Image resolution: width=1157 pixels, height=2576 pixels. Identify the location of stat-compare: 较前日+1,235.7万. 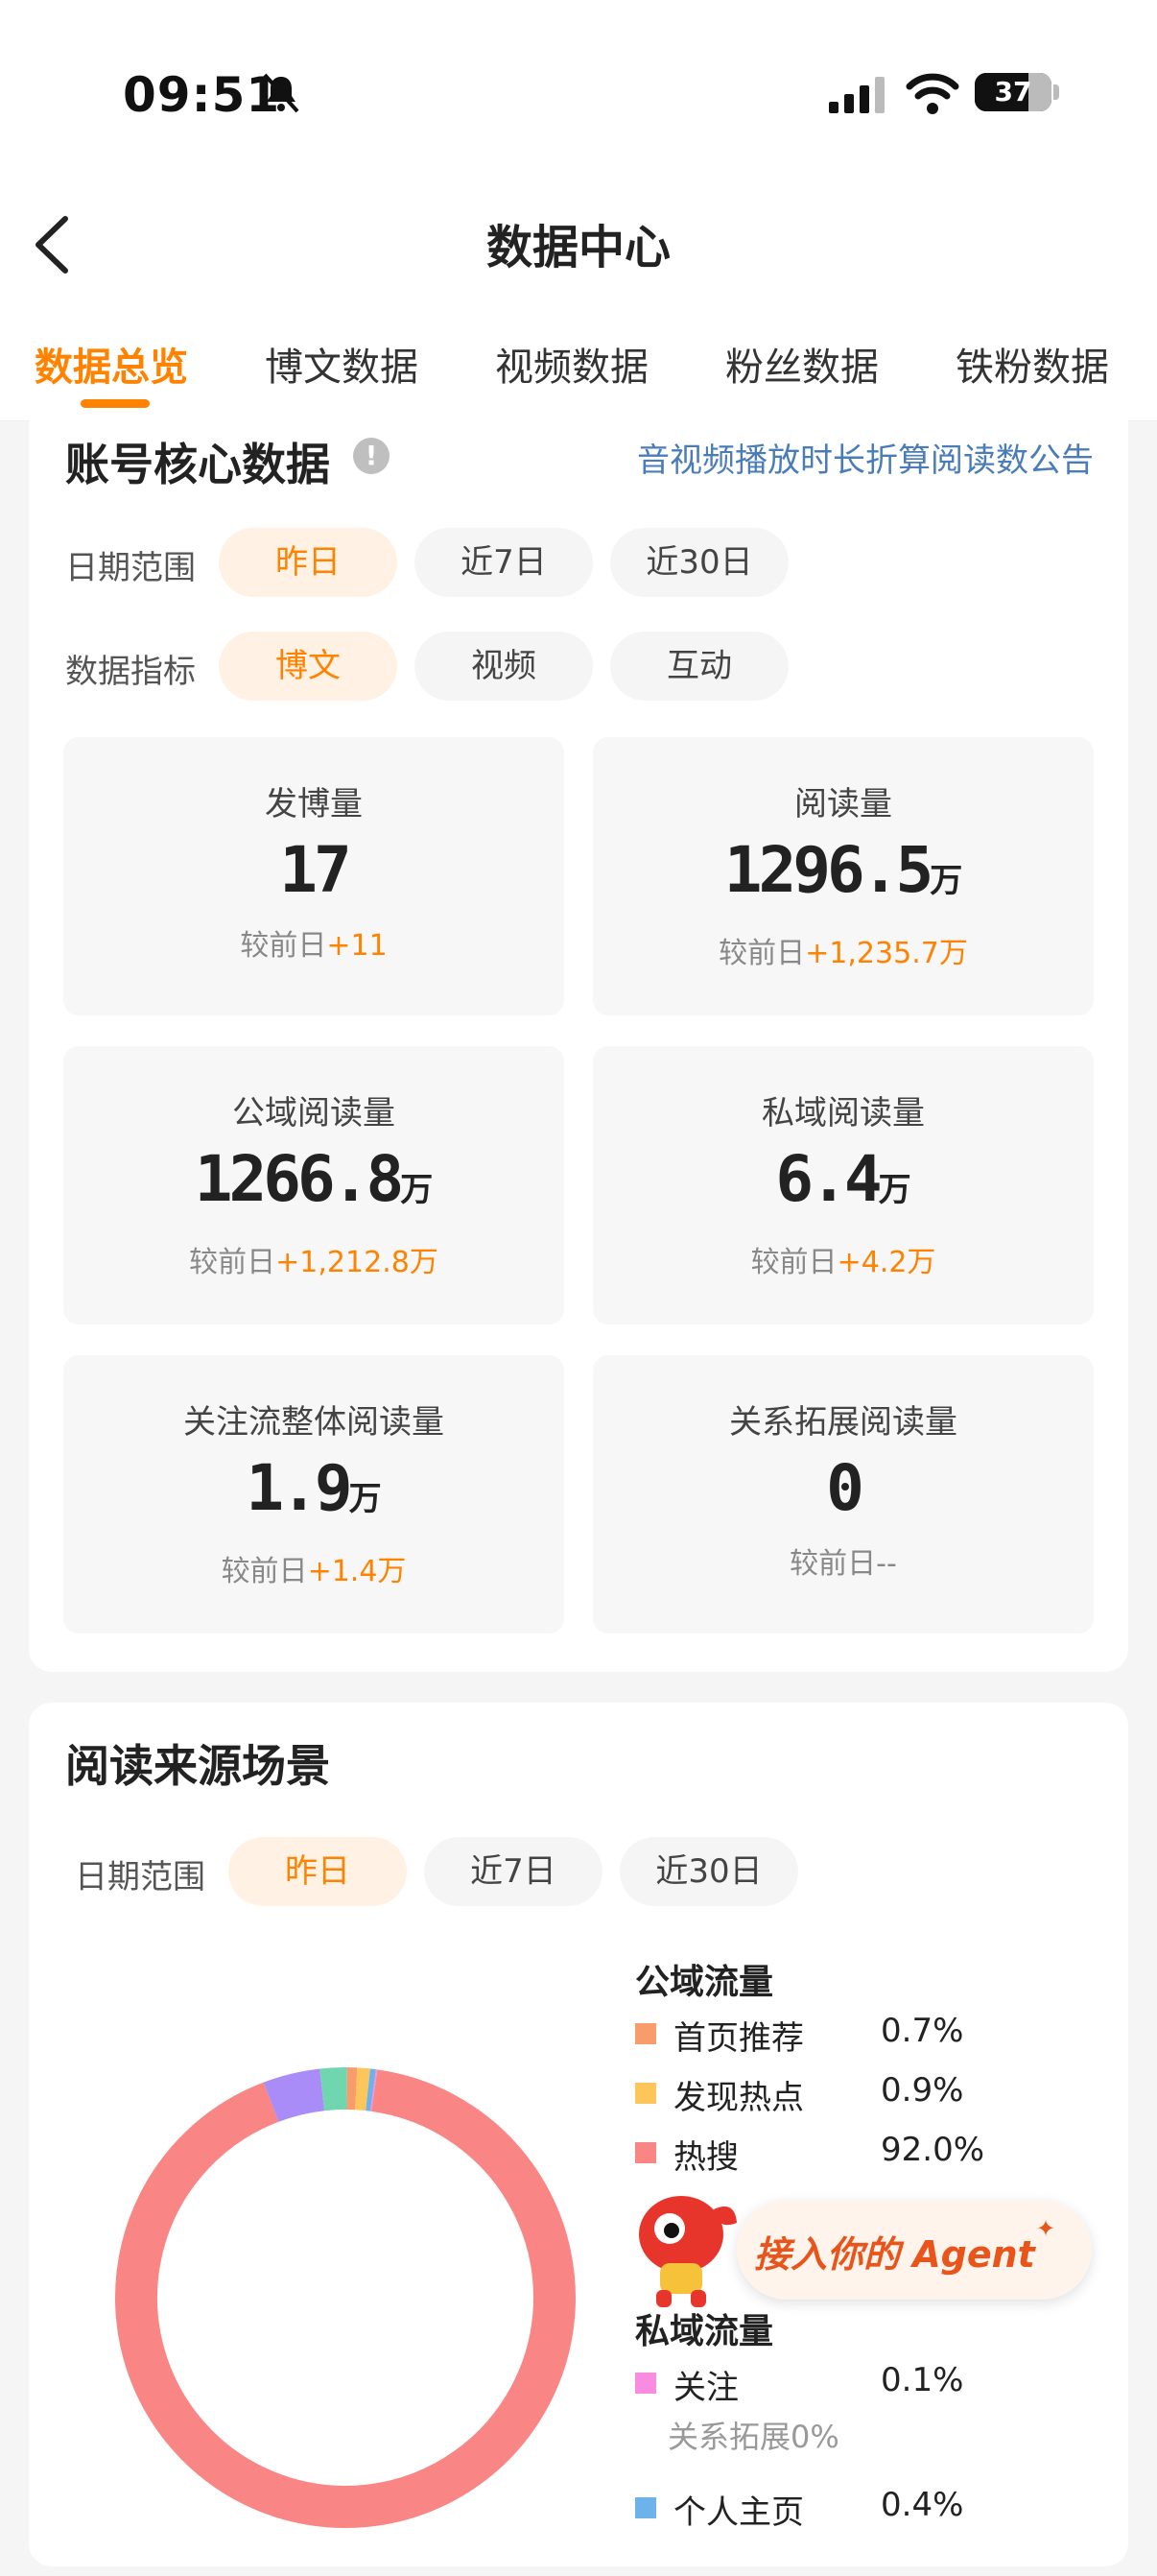
(843, 950).